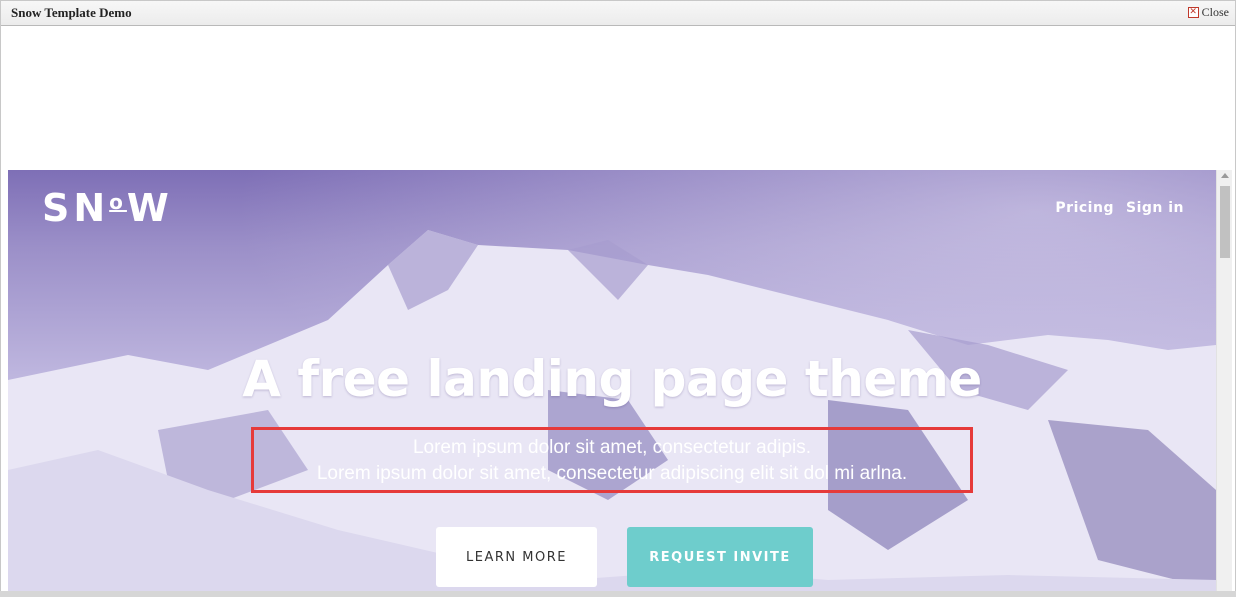  Describe the element at coordinates (71, 12) in the screenshot. I see `window-title: Snow Template Demo` at that location.